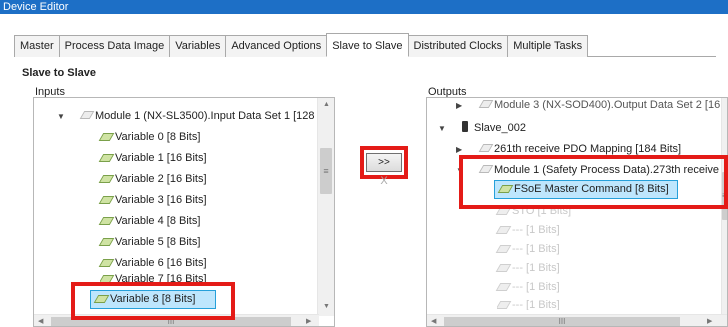  Describe the element at coordinates (593, 182) in the screenshot. I see `highlight-box-output` at that location.